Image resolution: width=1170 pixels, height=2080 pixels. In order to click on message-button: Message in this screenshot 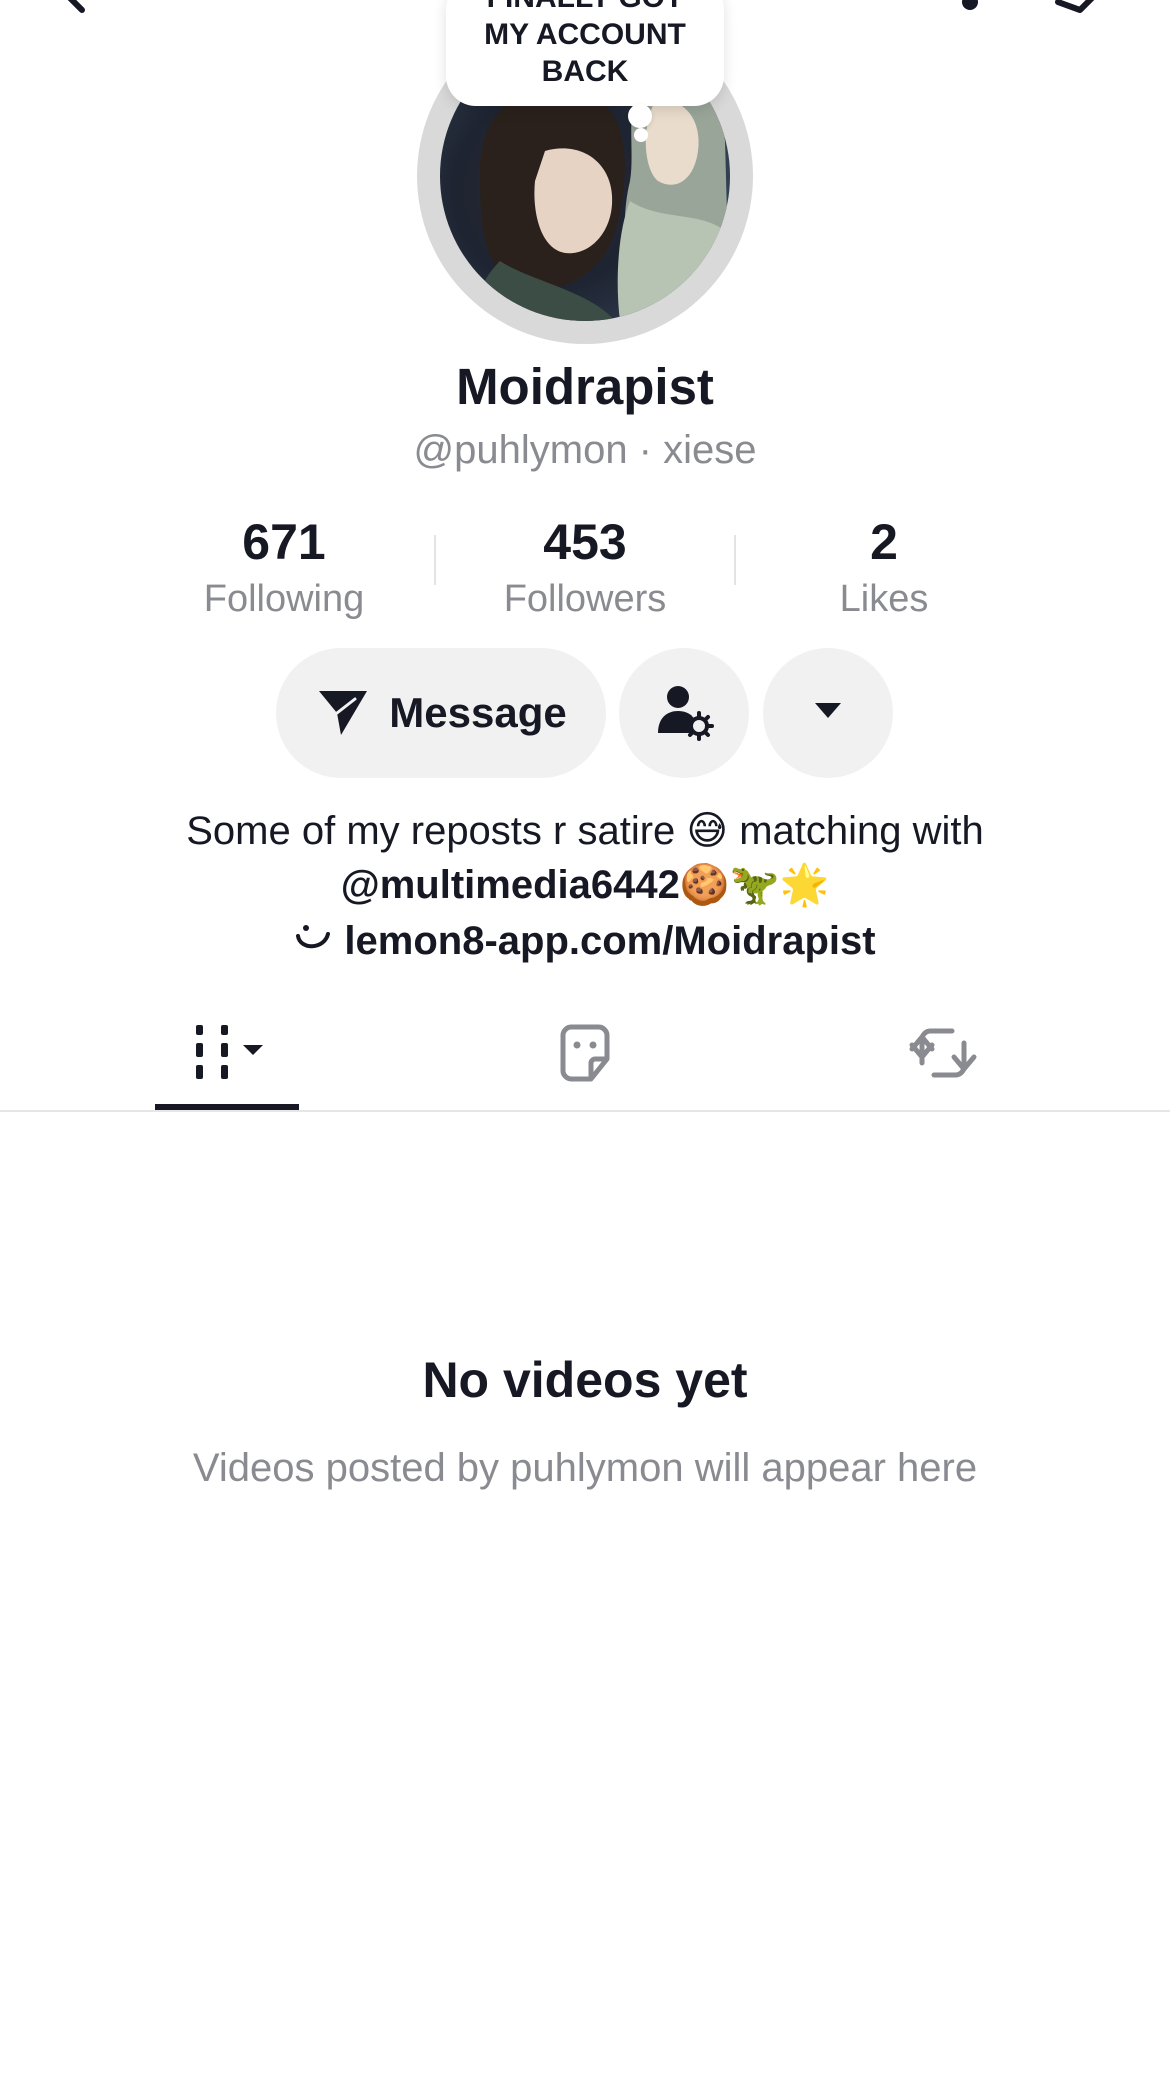, I will do `click(441, 713)`.